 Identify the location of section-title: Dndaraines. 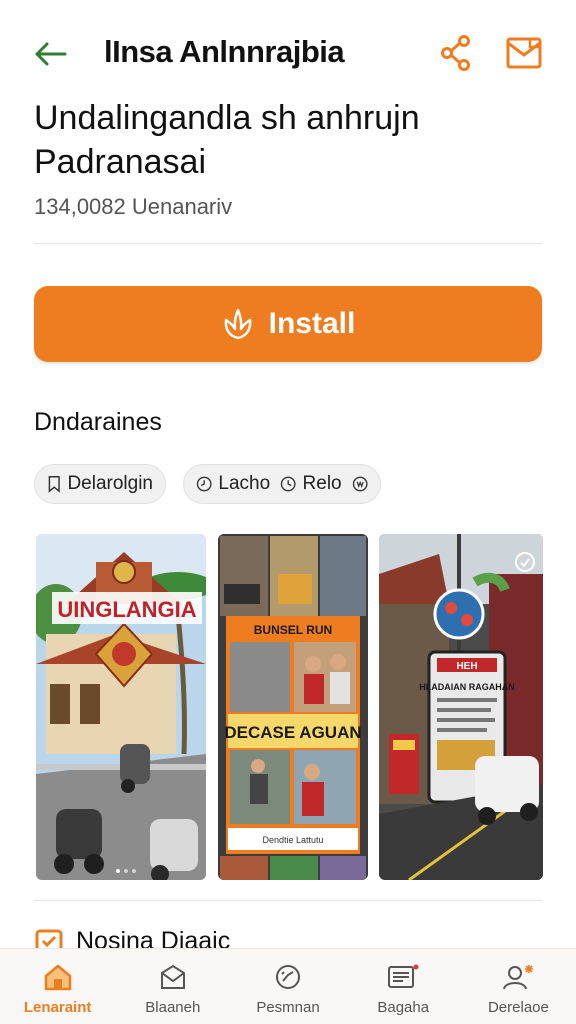
(98, 422).